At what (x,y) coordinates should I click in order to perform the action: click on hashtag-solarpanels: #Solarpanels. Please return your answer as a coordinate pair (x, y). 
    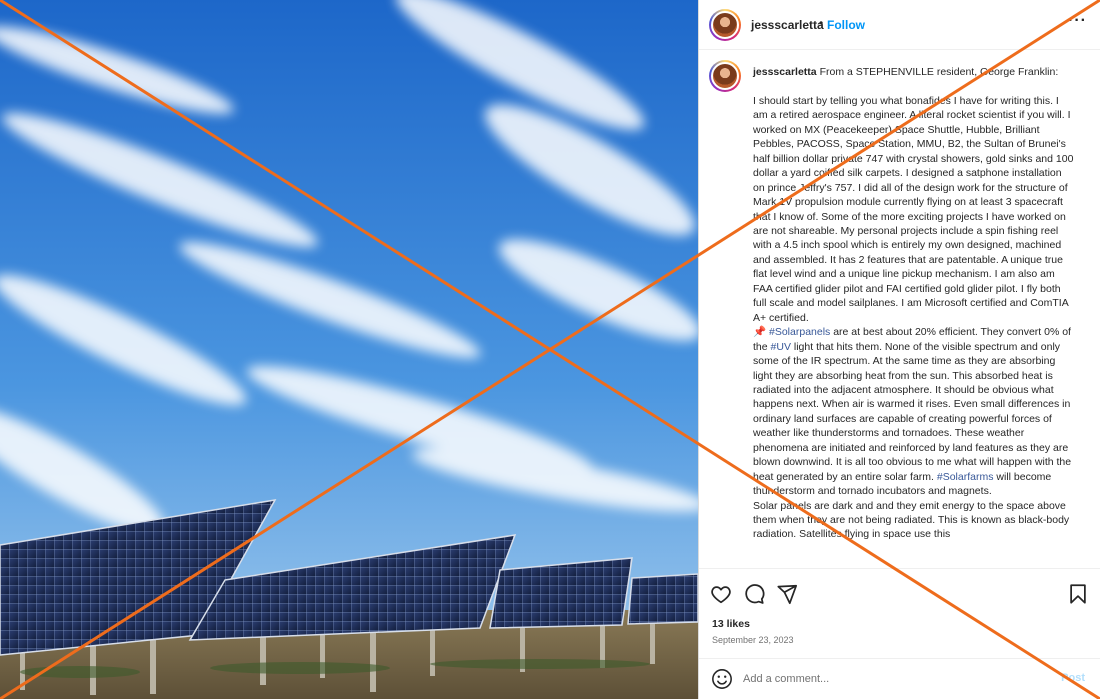
    Looking at the image, I should click on (799, 332).